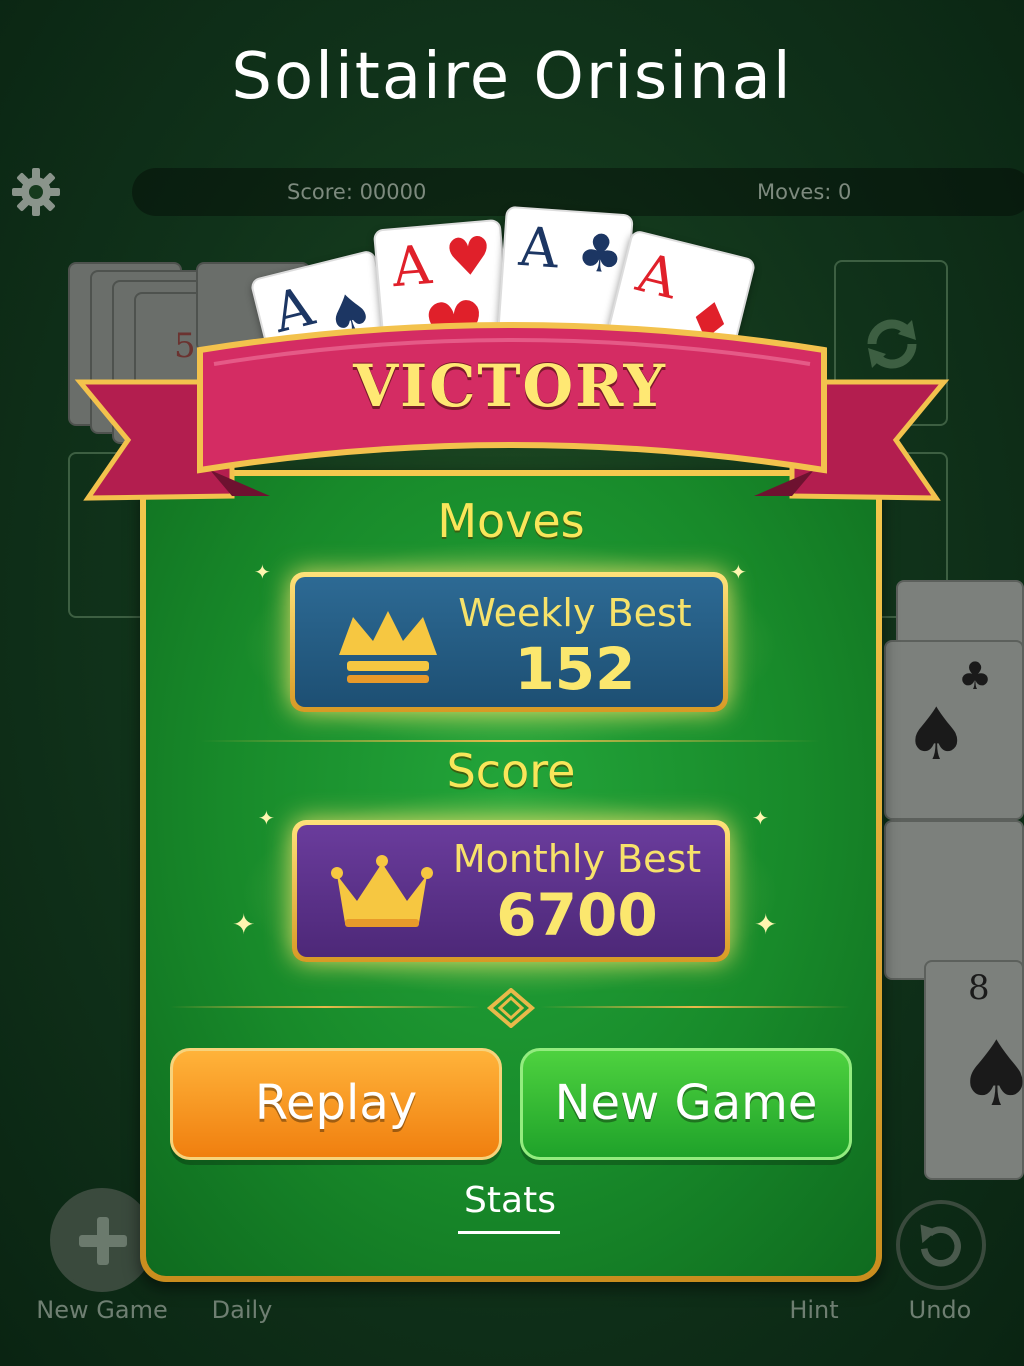 This screenshot has width=1024, height=1366. Describe the element at coordinates (686, 1104) in the screenshot. I see `new-game-button: New Game` at that location.